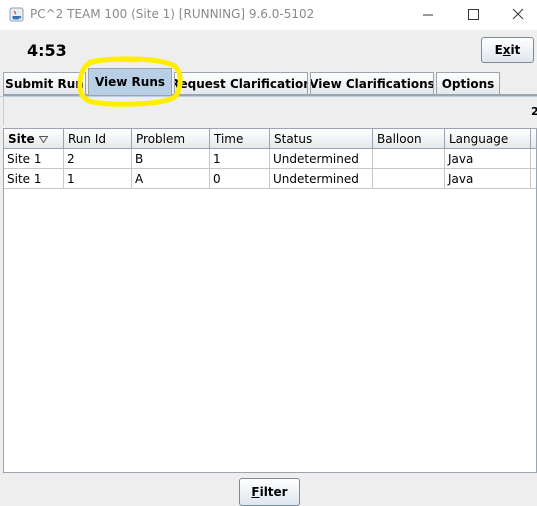  What do you see at coordinates (409, 139) in the screenshot?
I see `column-header-balloon: Balloon` at bounding box center [409, 139].